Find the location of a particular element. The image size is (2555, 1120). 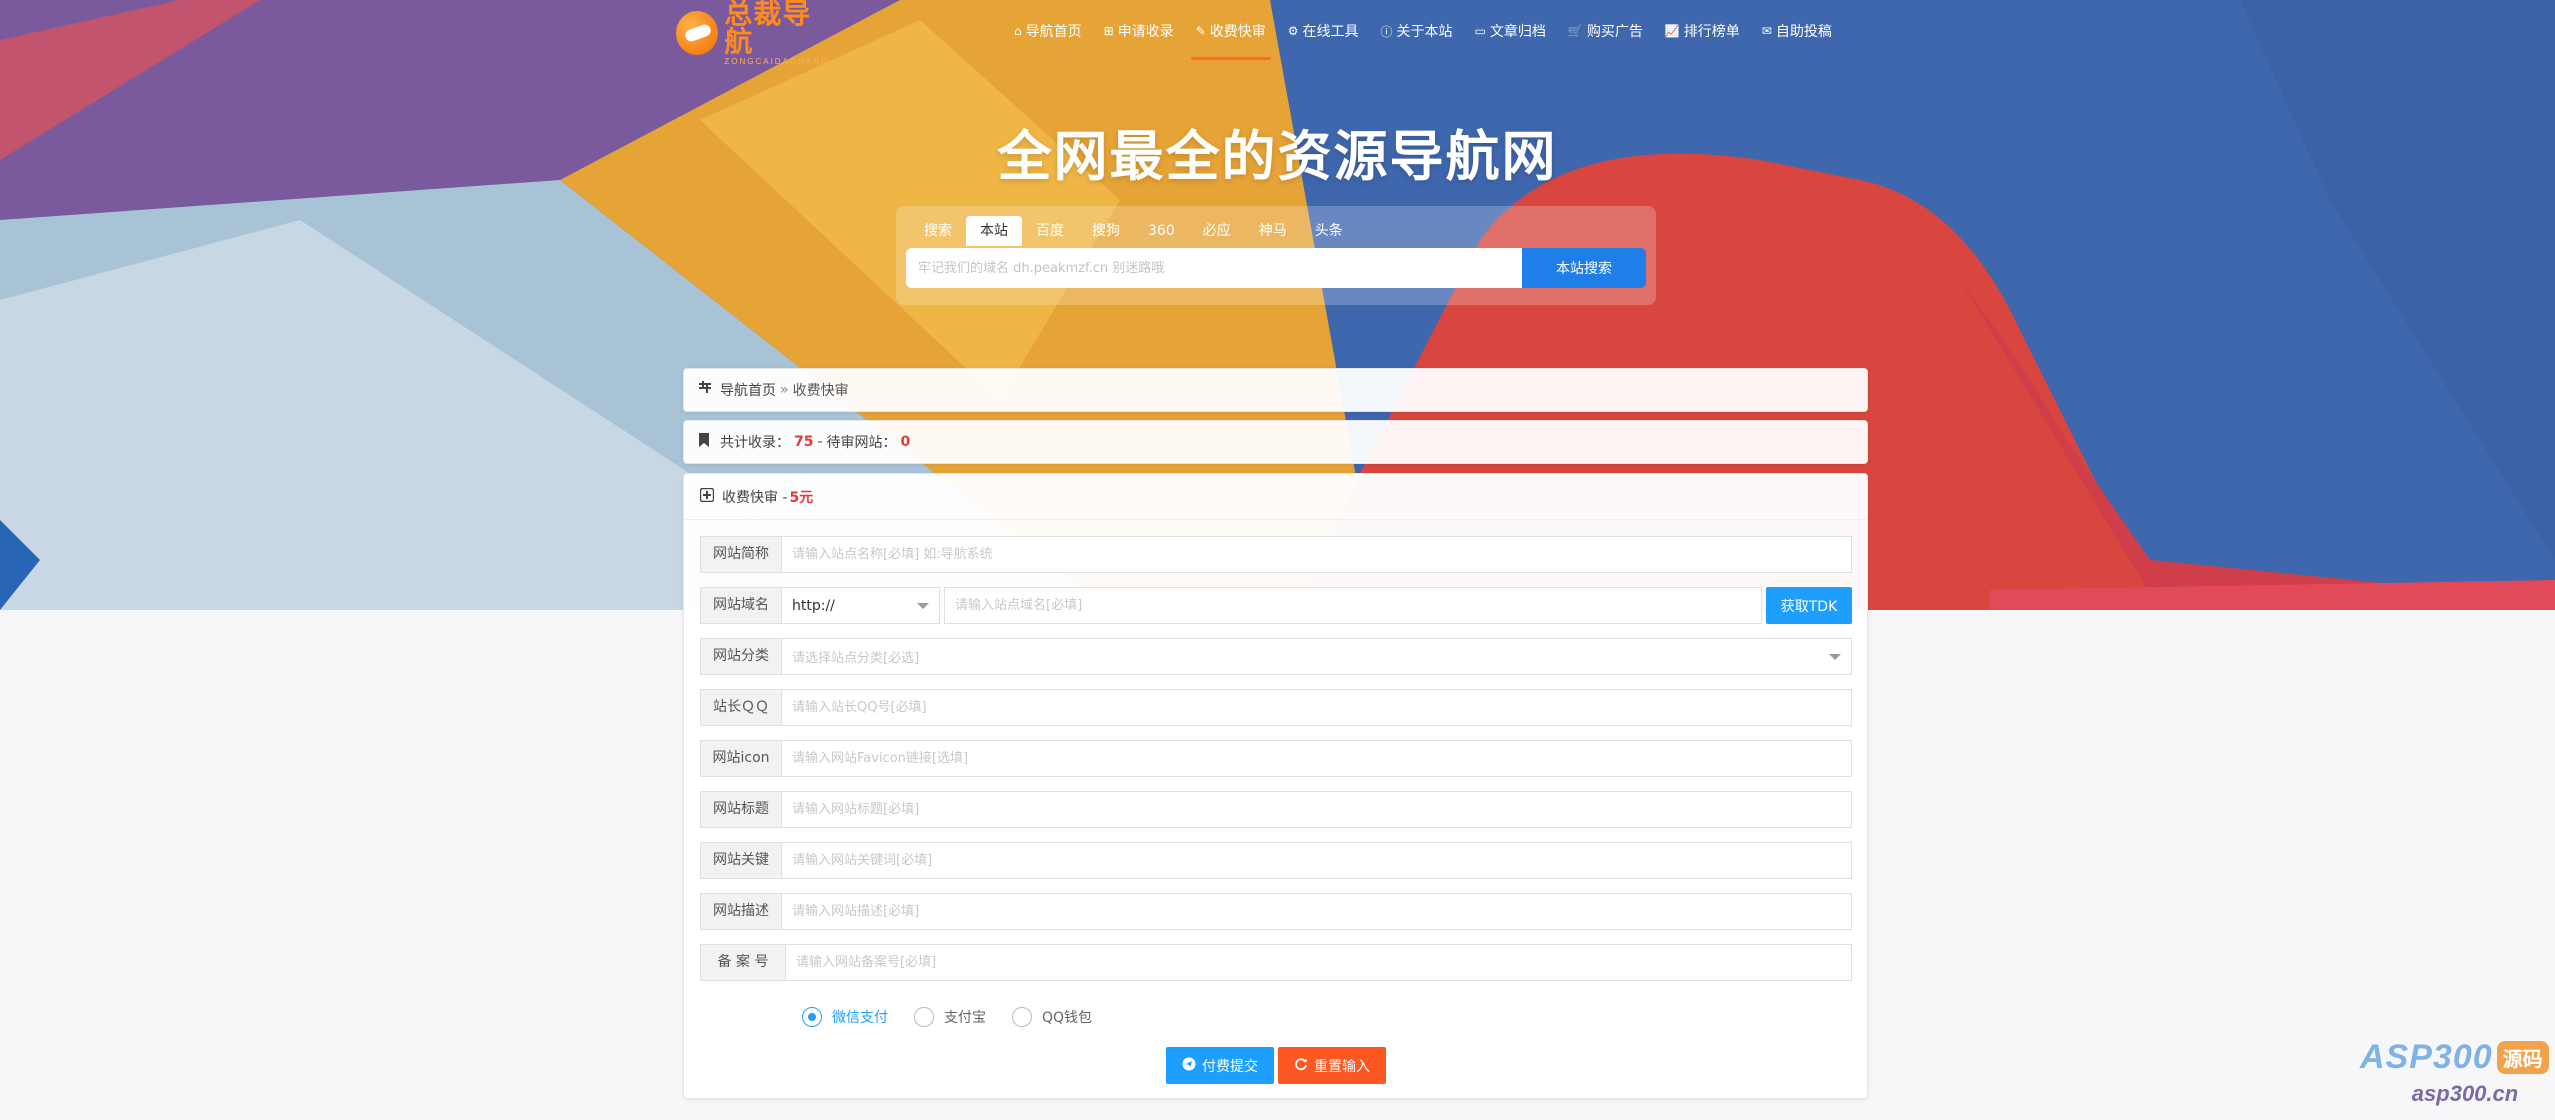

logo-text: 总裁导航 ZONGCAIDAOHANG is located at coordinates (780, 33).